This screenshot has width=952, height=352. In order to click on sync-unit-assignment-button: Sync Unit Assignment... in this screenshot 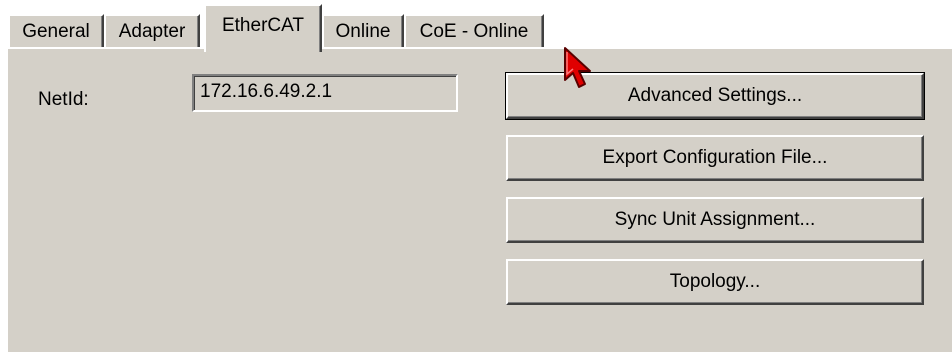, I will do `click(715, 220)`.